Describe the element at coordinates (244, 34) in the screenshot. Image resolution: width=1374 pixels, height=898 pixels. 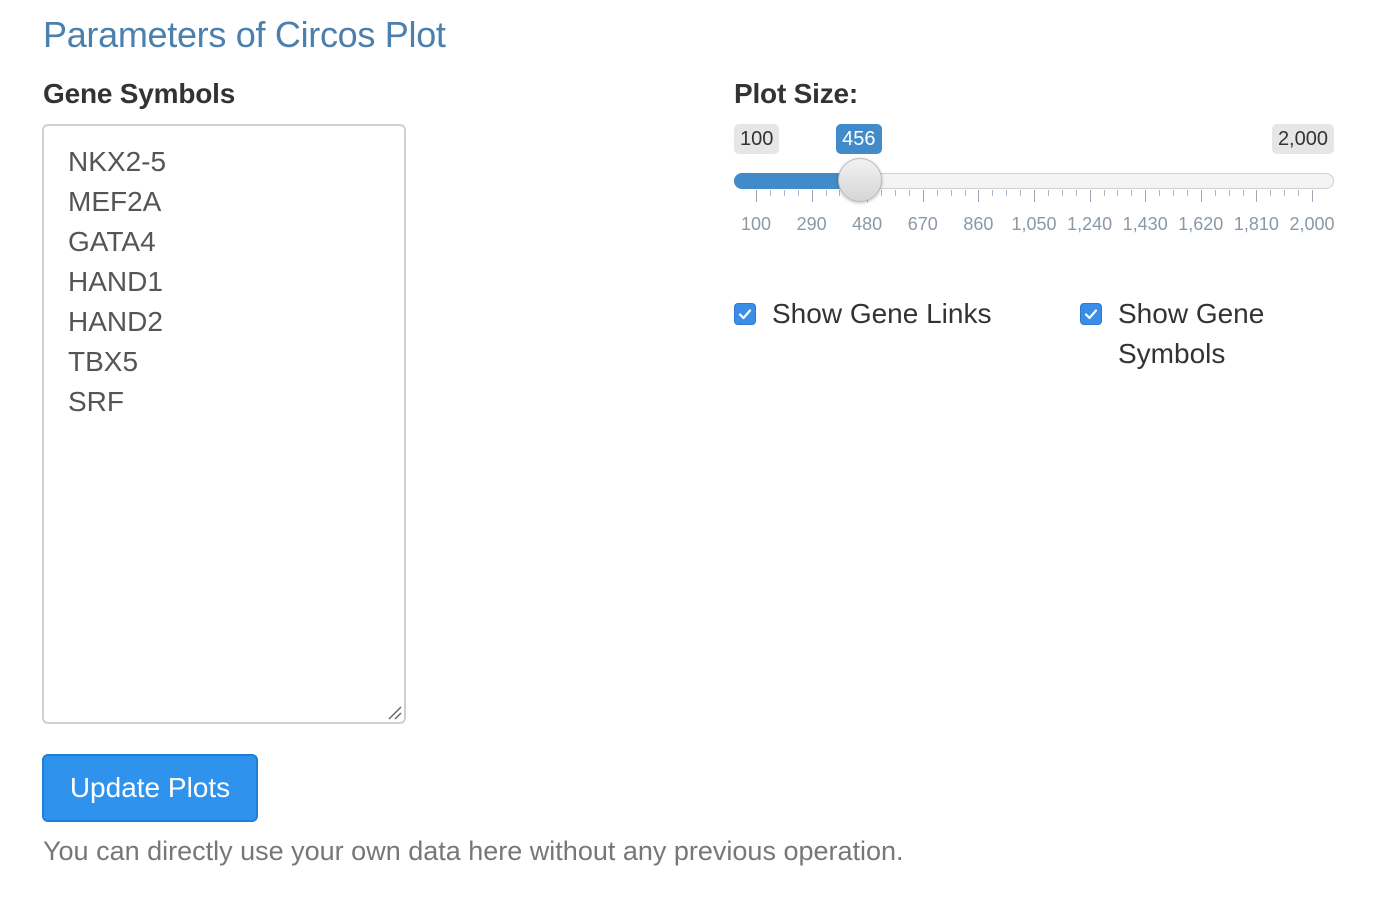
I see `page-title: Parameters of Circos Plot` at that location.